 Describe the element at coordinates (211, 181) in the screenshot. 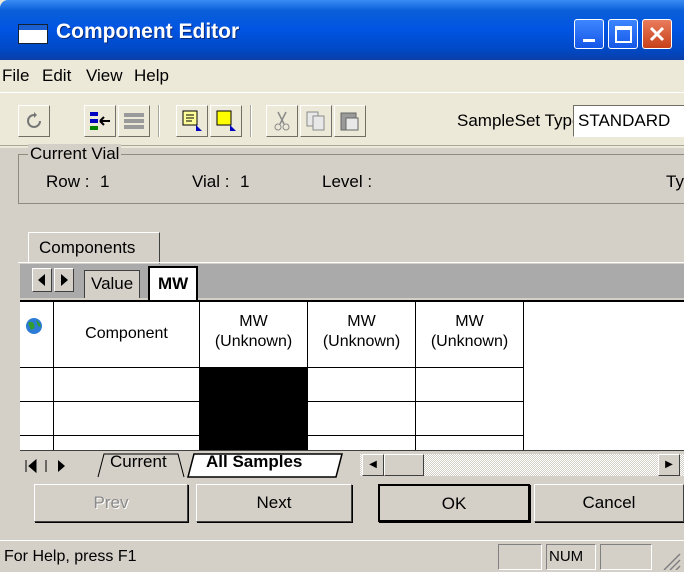

I see `vial-label: Vial :` at that location.